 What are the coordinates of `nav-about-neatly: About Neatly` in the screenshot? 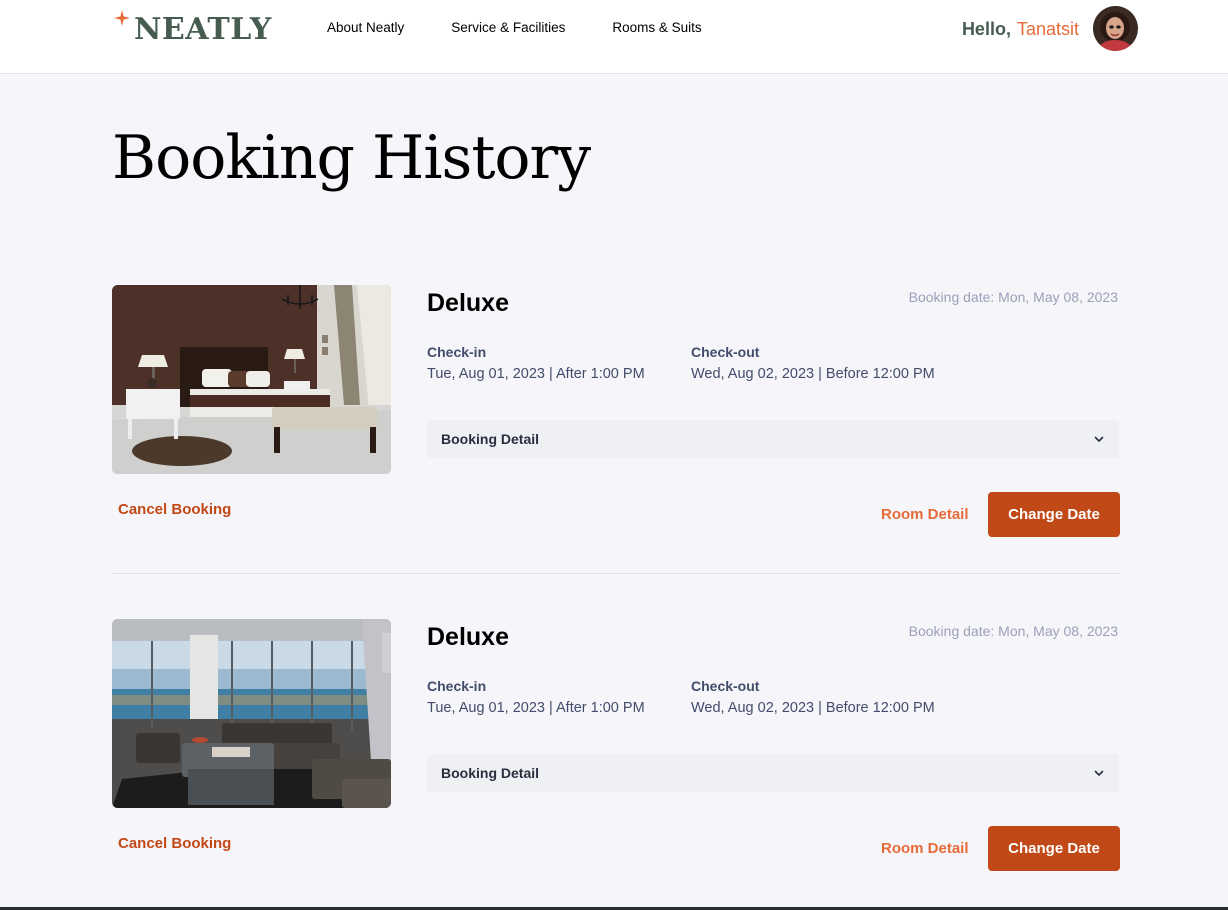 It's located at (365, 28).